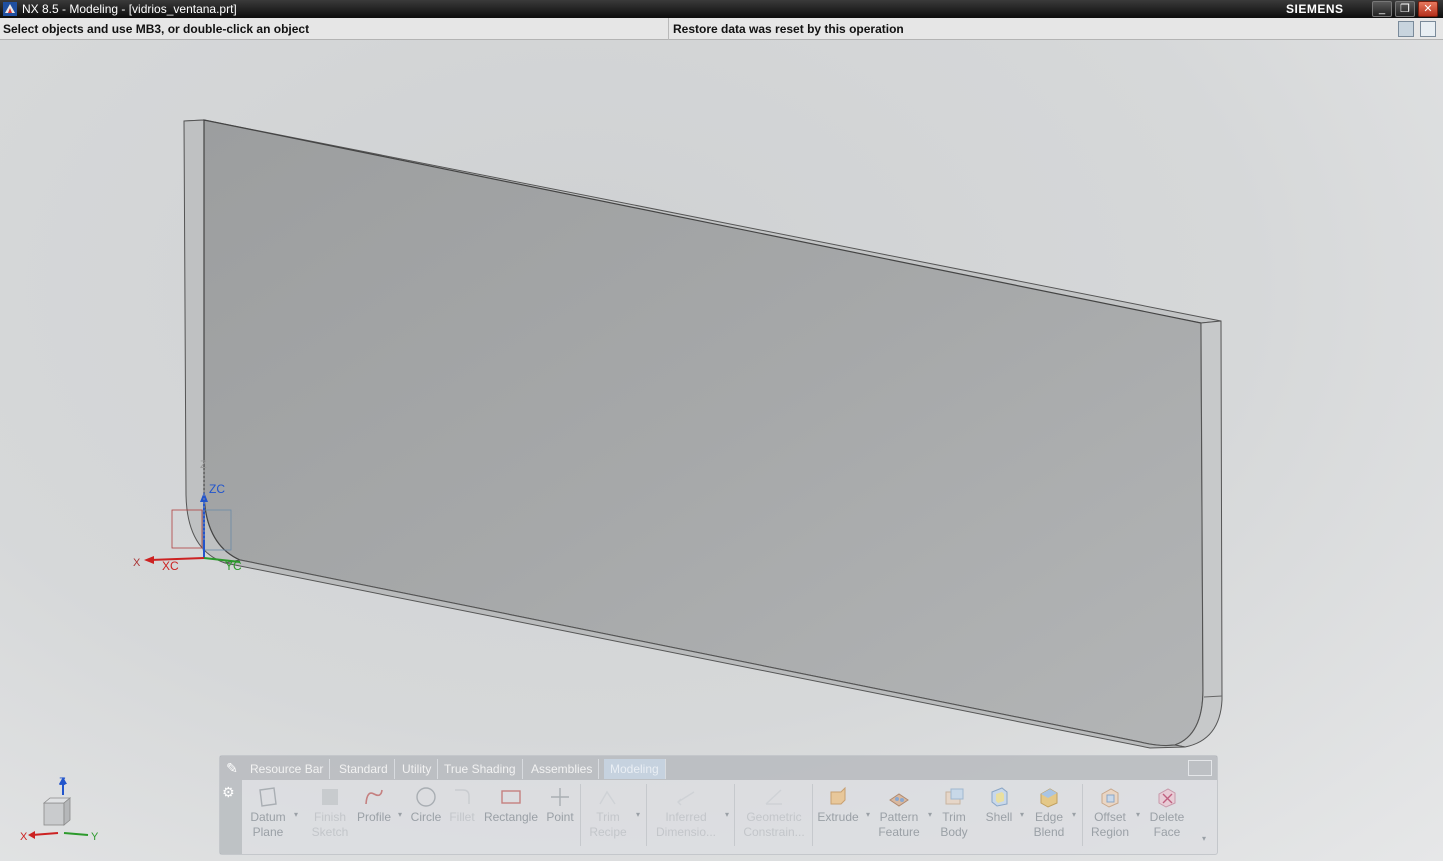  What do you see at coordinates (899, 815) in the screenshot?
I see `pattern-feature-button: Pattern Feature` at bounding box center [899, 815].